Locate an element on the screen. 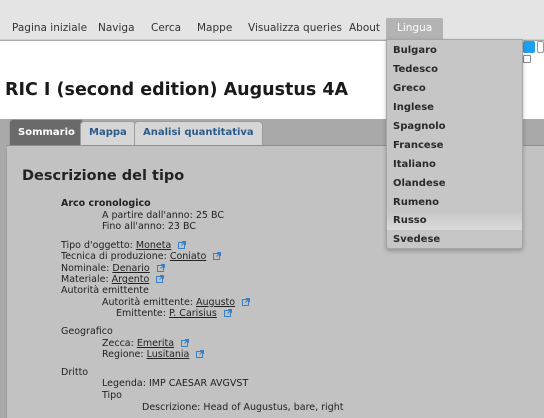 The height and width of the screenshot is (418, 544). object-type-label: Tipo d'oggetto: is located at coordinates (97, 245).